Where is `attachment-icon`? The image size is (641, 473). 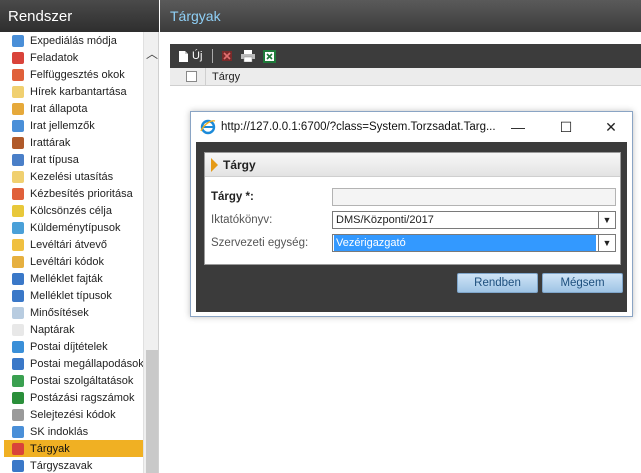 attachment-icon is located at coordinates (18, 278).